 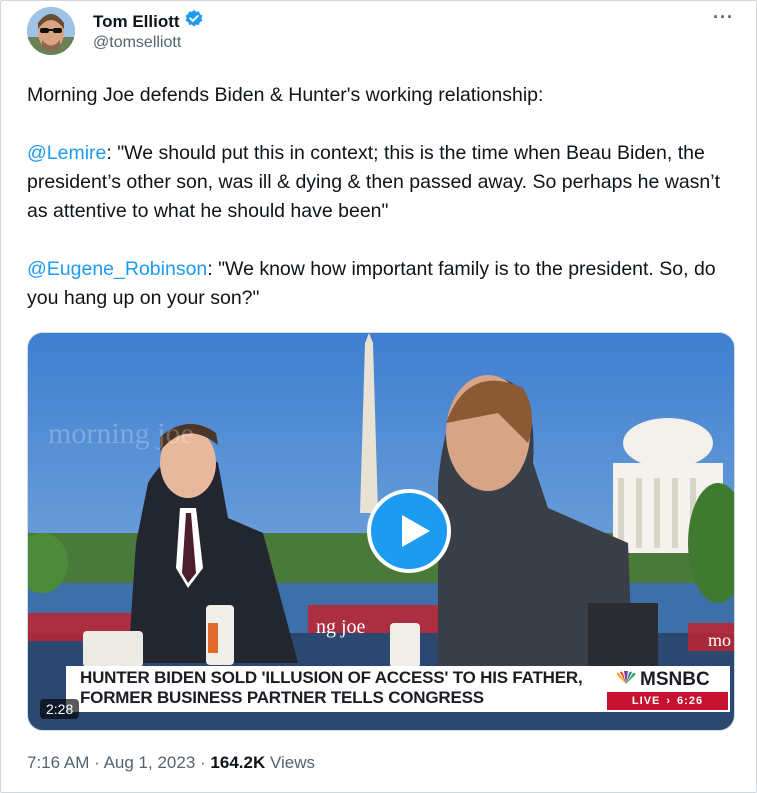 What do you see at coordinates (117, 269) in the screenshot?
I see `mention-eugene-robinson: @Eugene_Robinson` at bounding box center [117, 269].